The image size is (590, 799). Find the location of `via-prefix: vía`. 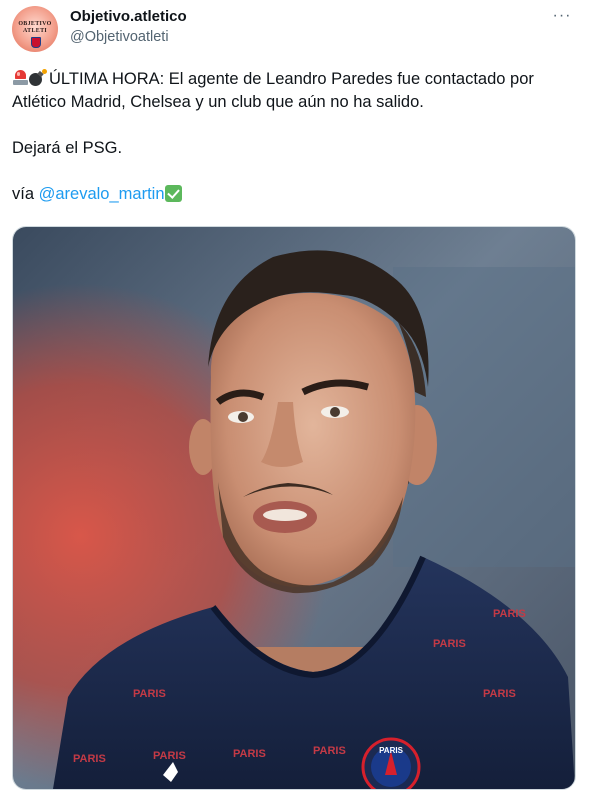

via-prefix: vía is located at coordinates (25, 194).